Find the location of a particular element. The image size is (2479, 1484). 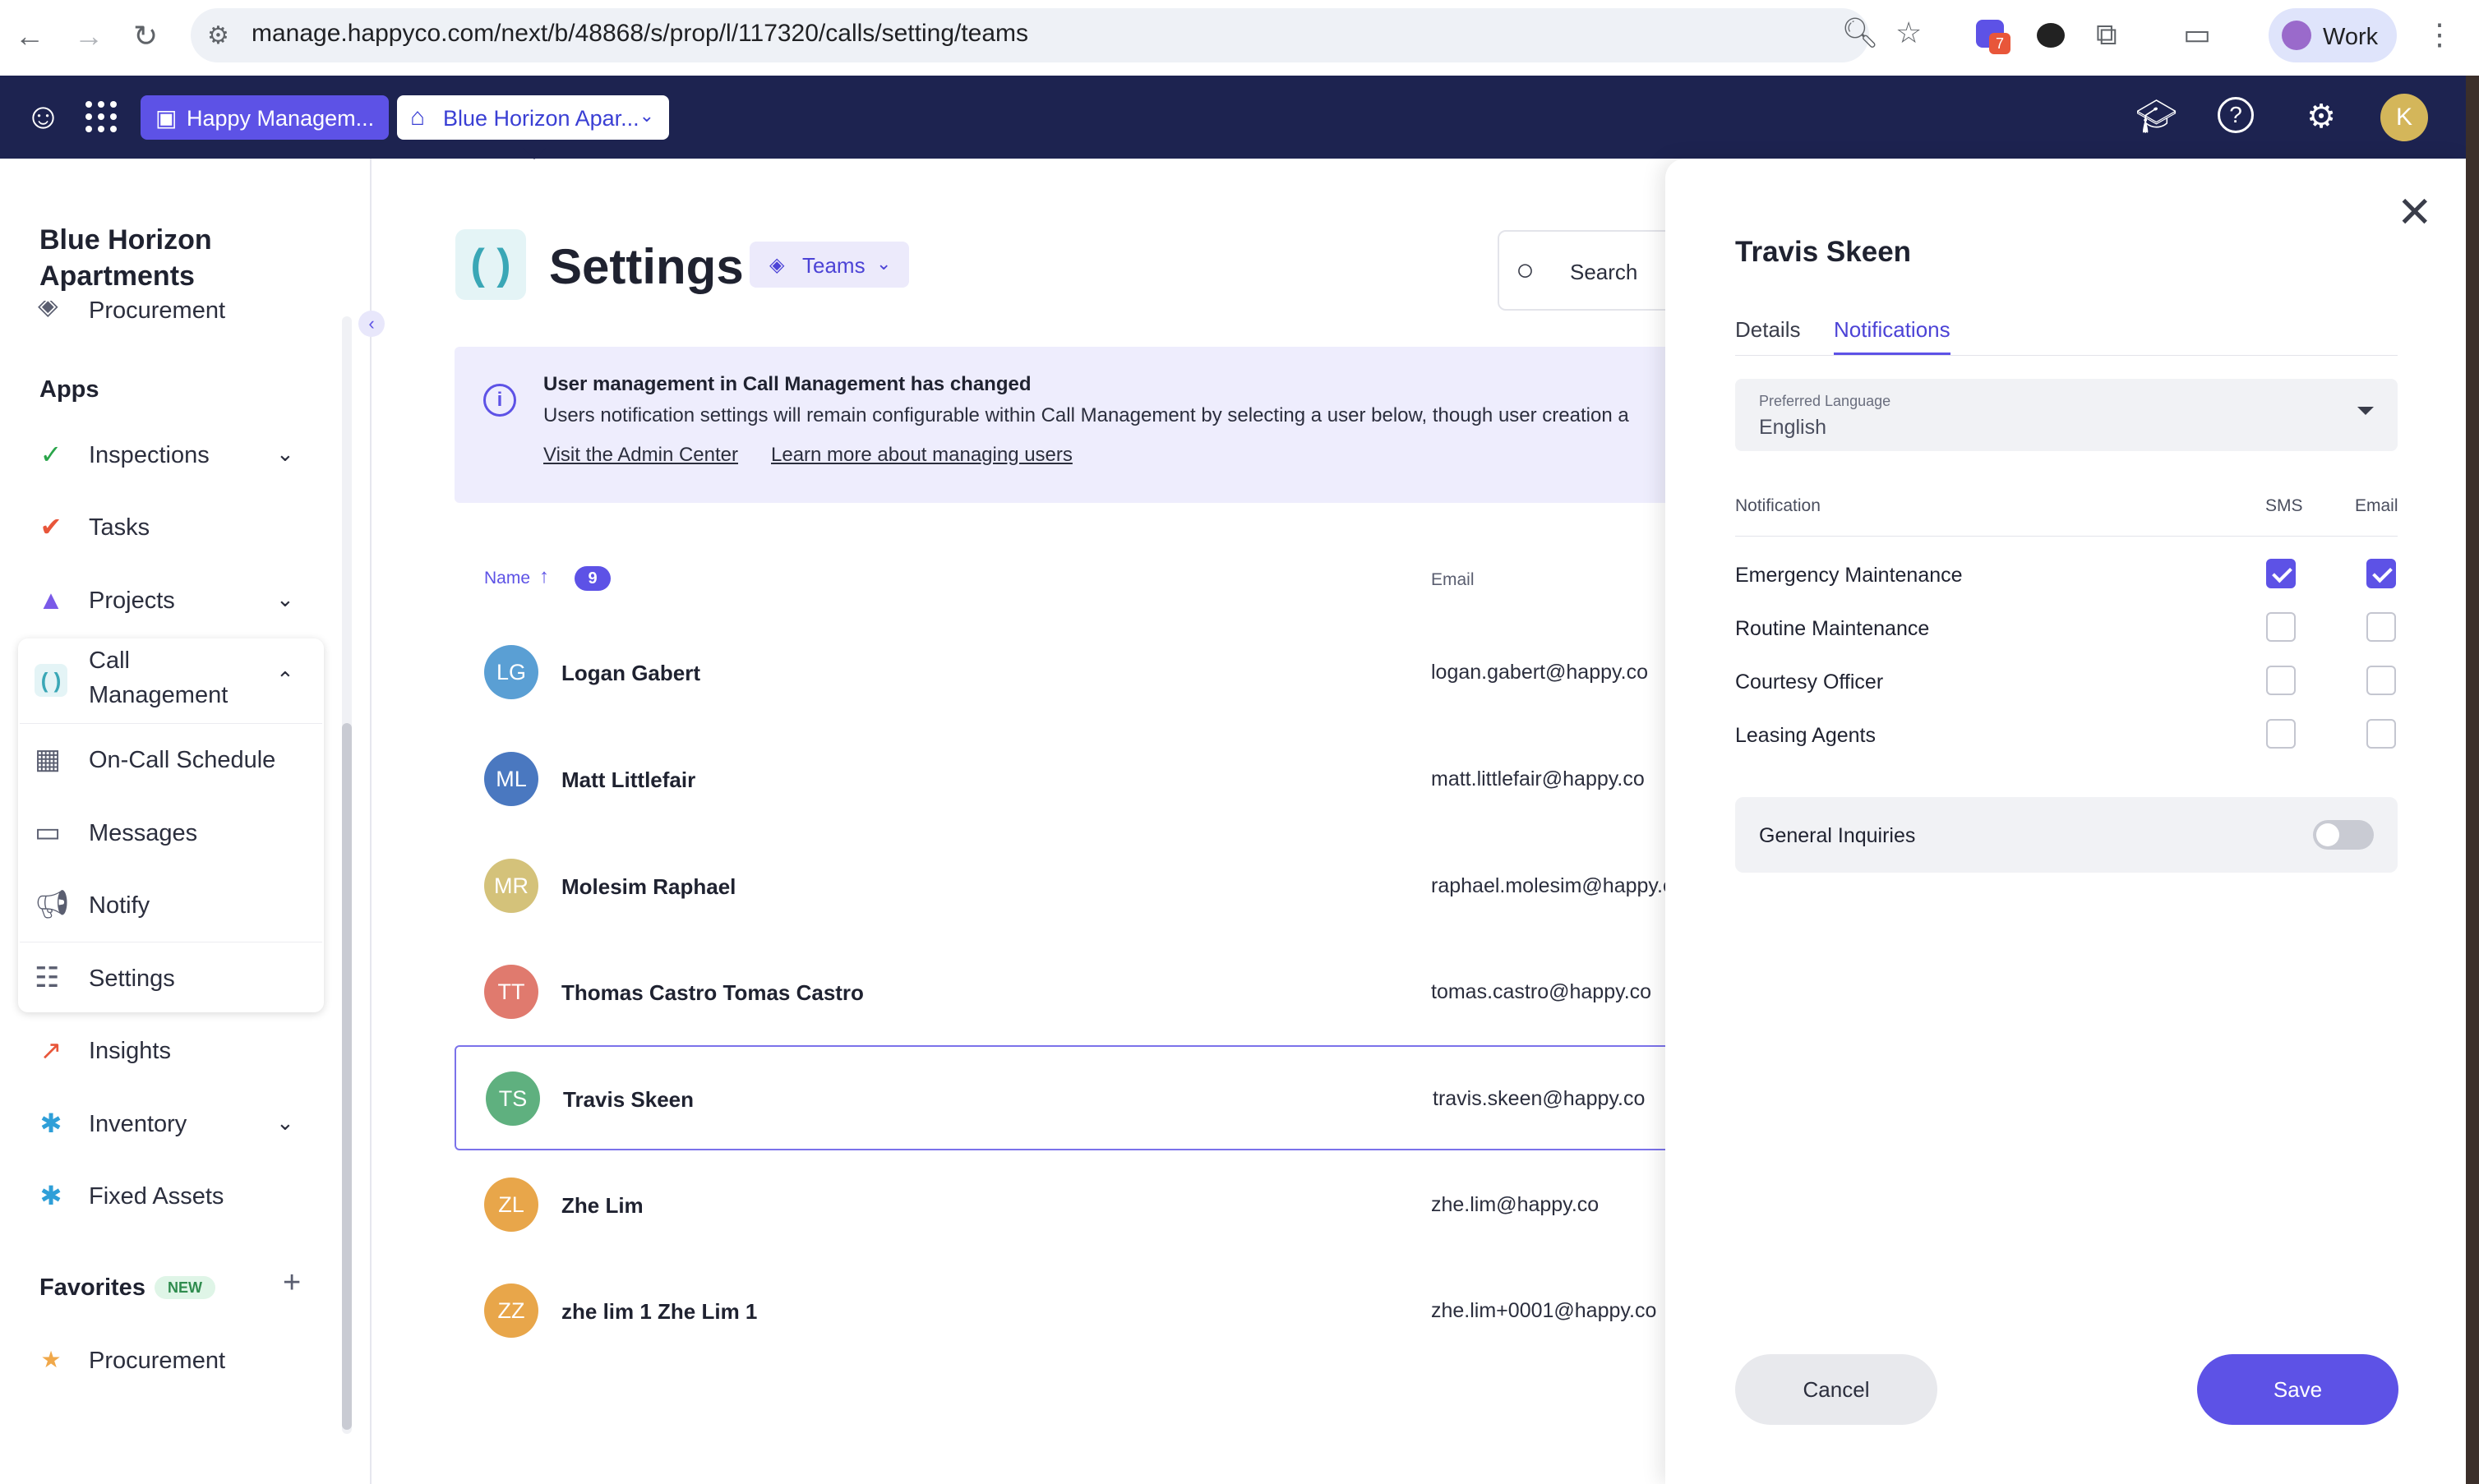

forward-arrow-icon: → is located at coordinates (89, 36).